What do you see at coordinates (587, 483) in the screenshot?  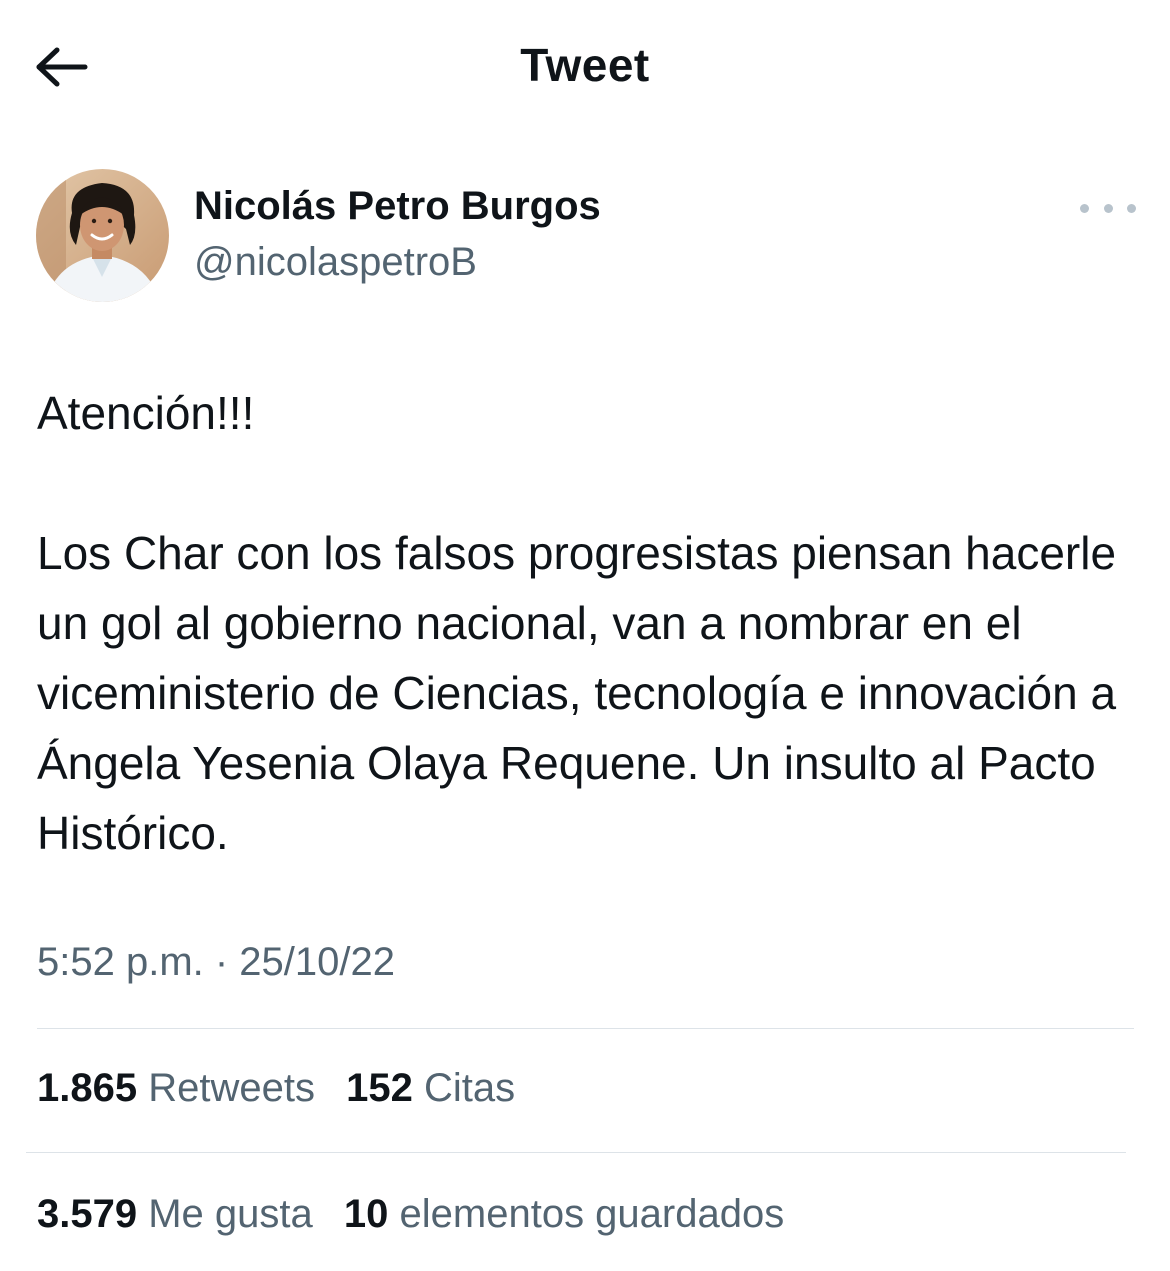 I see `paragraph-spacer` at bounding box center [587, 483].